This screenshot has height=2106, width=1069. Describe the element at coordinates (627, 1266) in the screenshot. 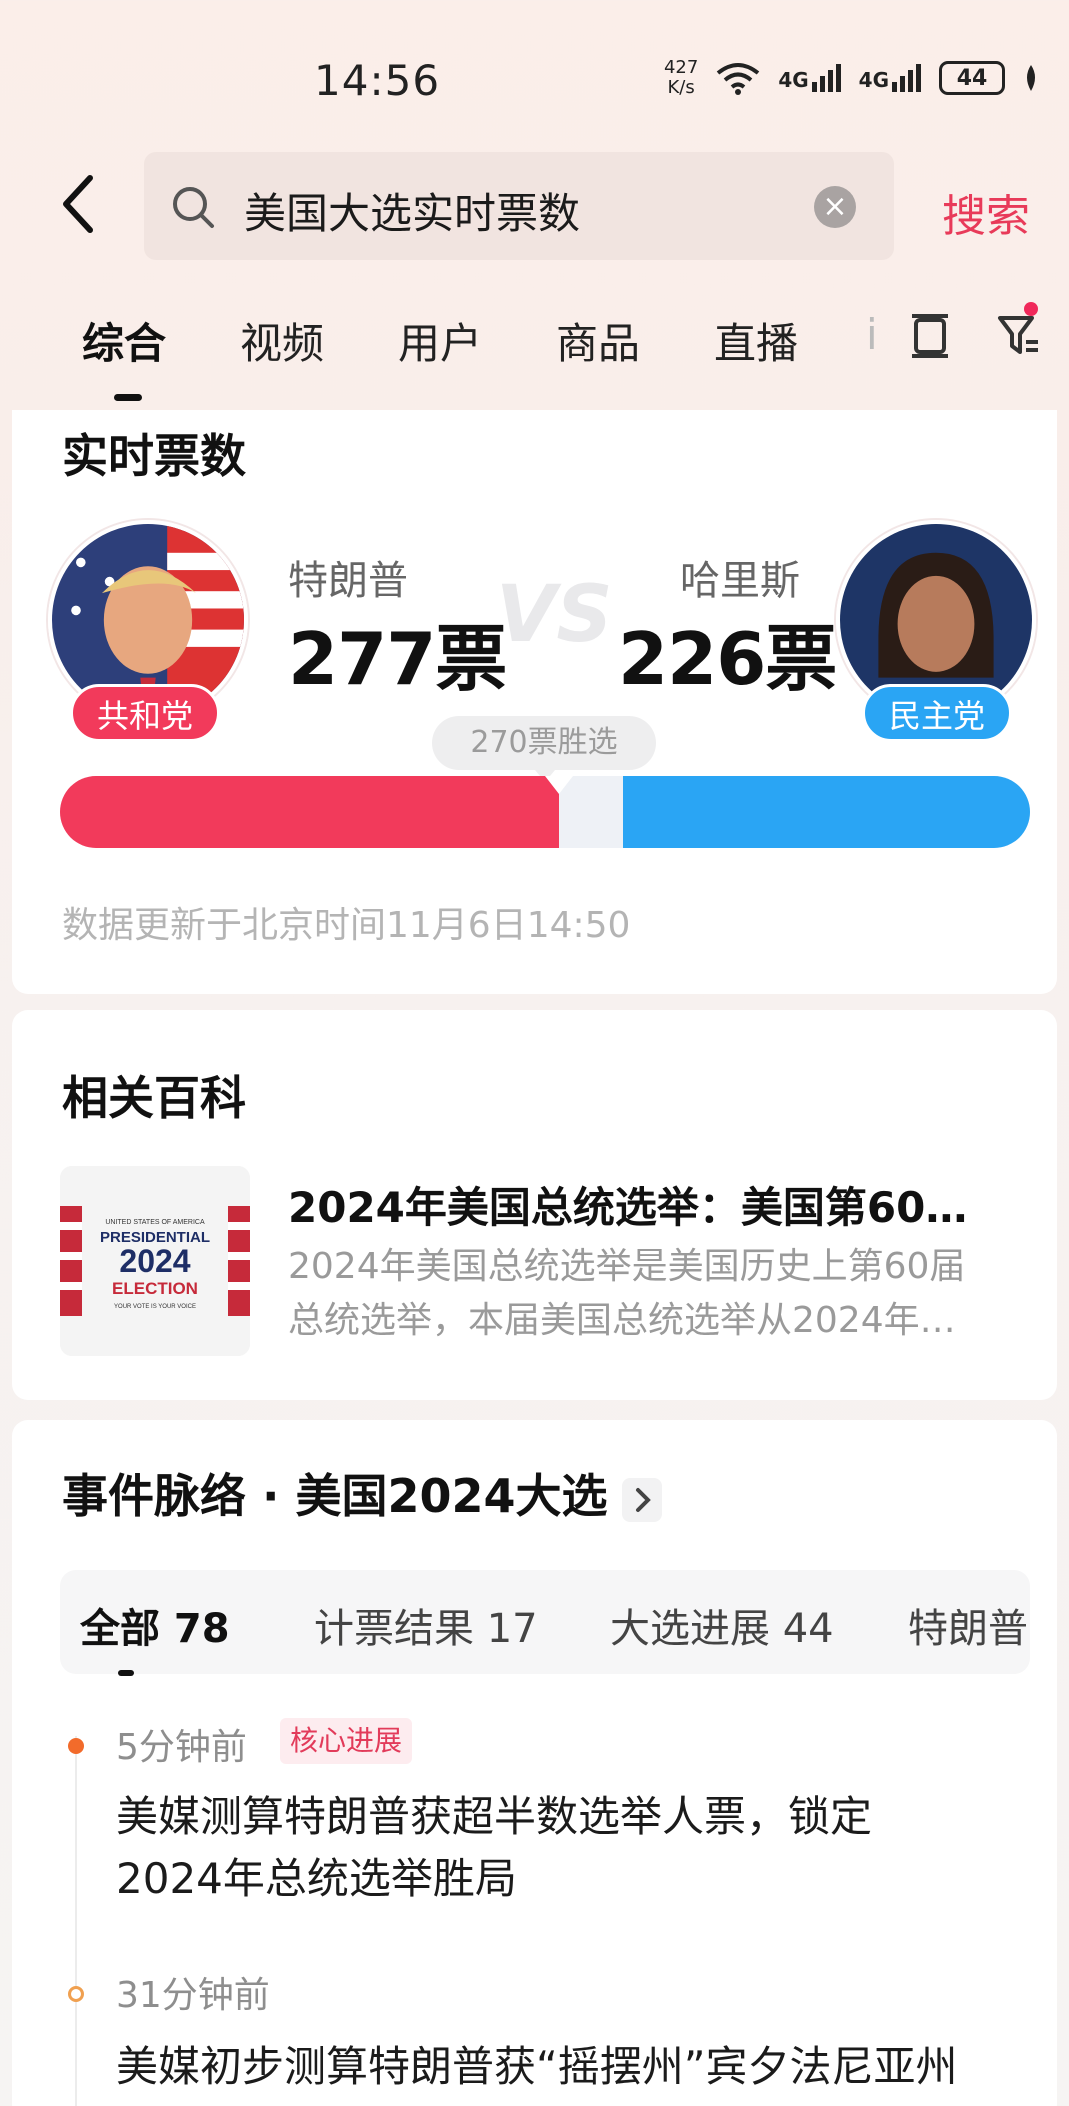

I see `wiki-desc-line-1: 2024年美国总统选举是美国历史上第60届` at that location.